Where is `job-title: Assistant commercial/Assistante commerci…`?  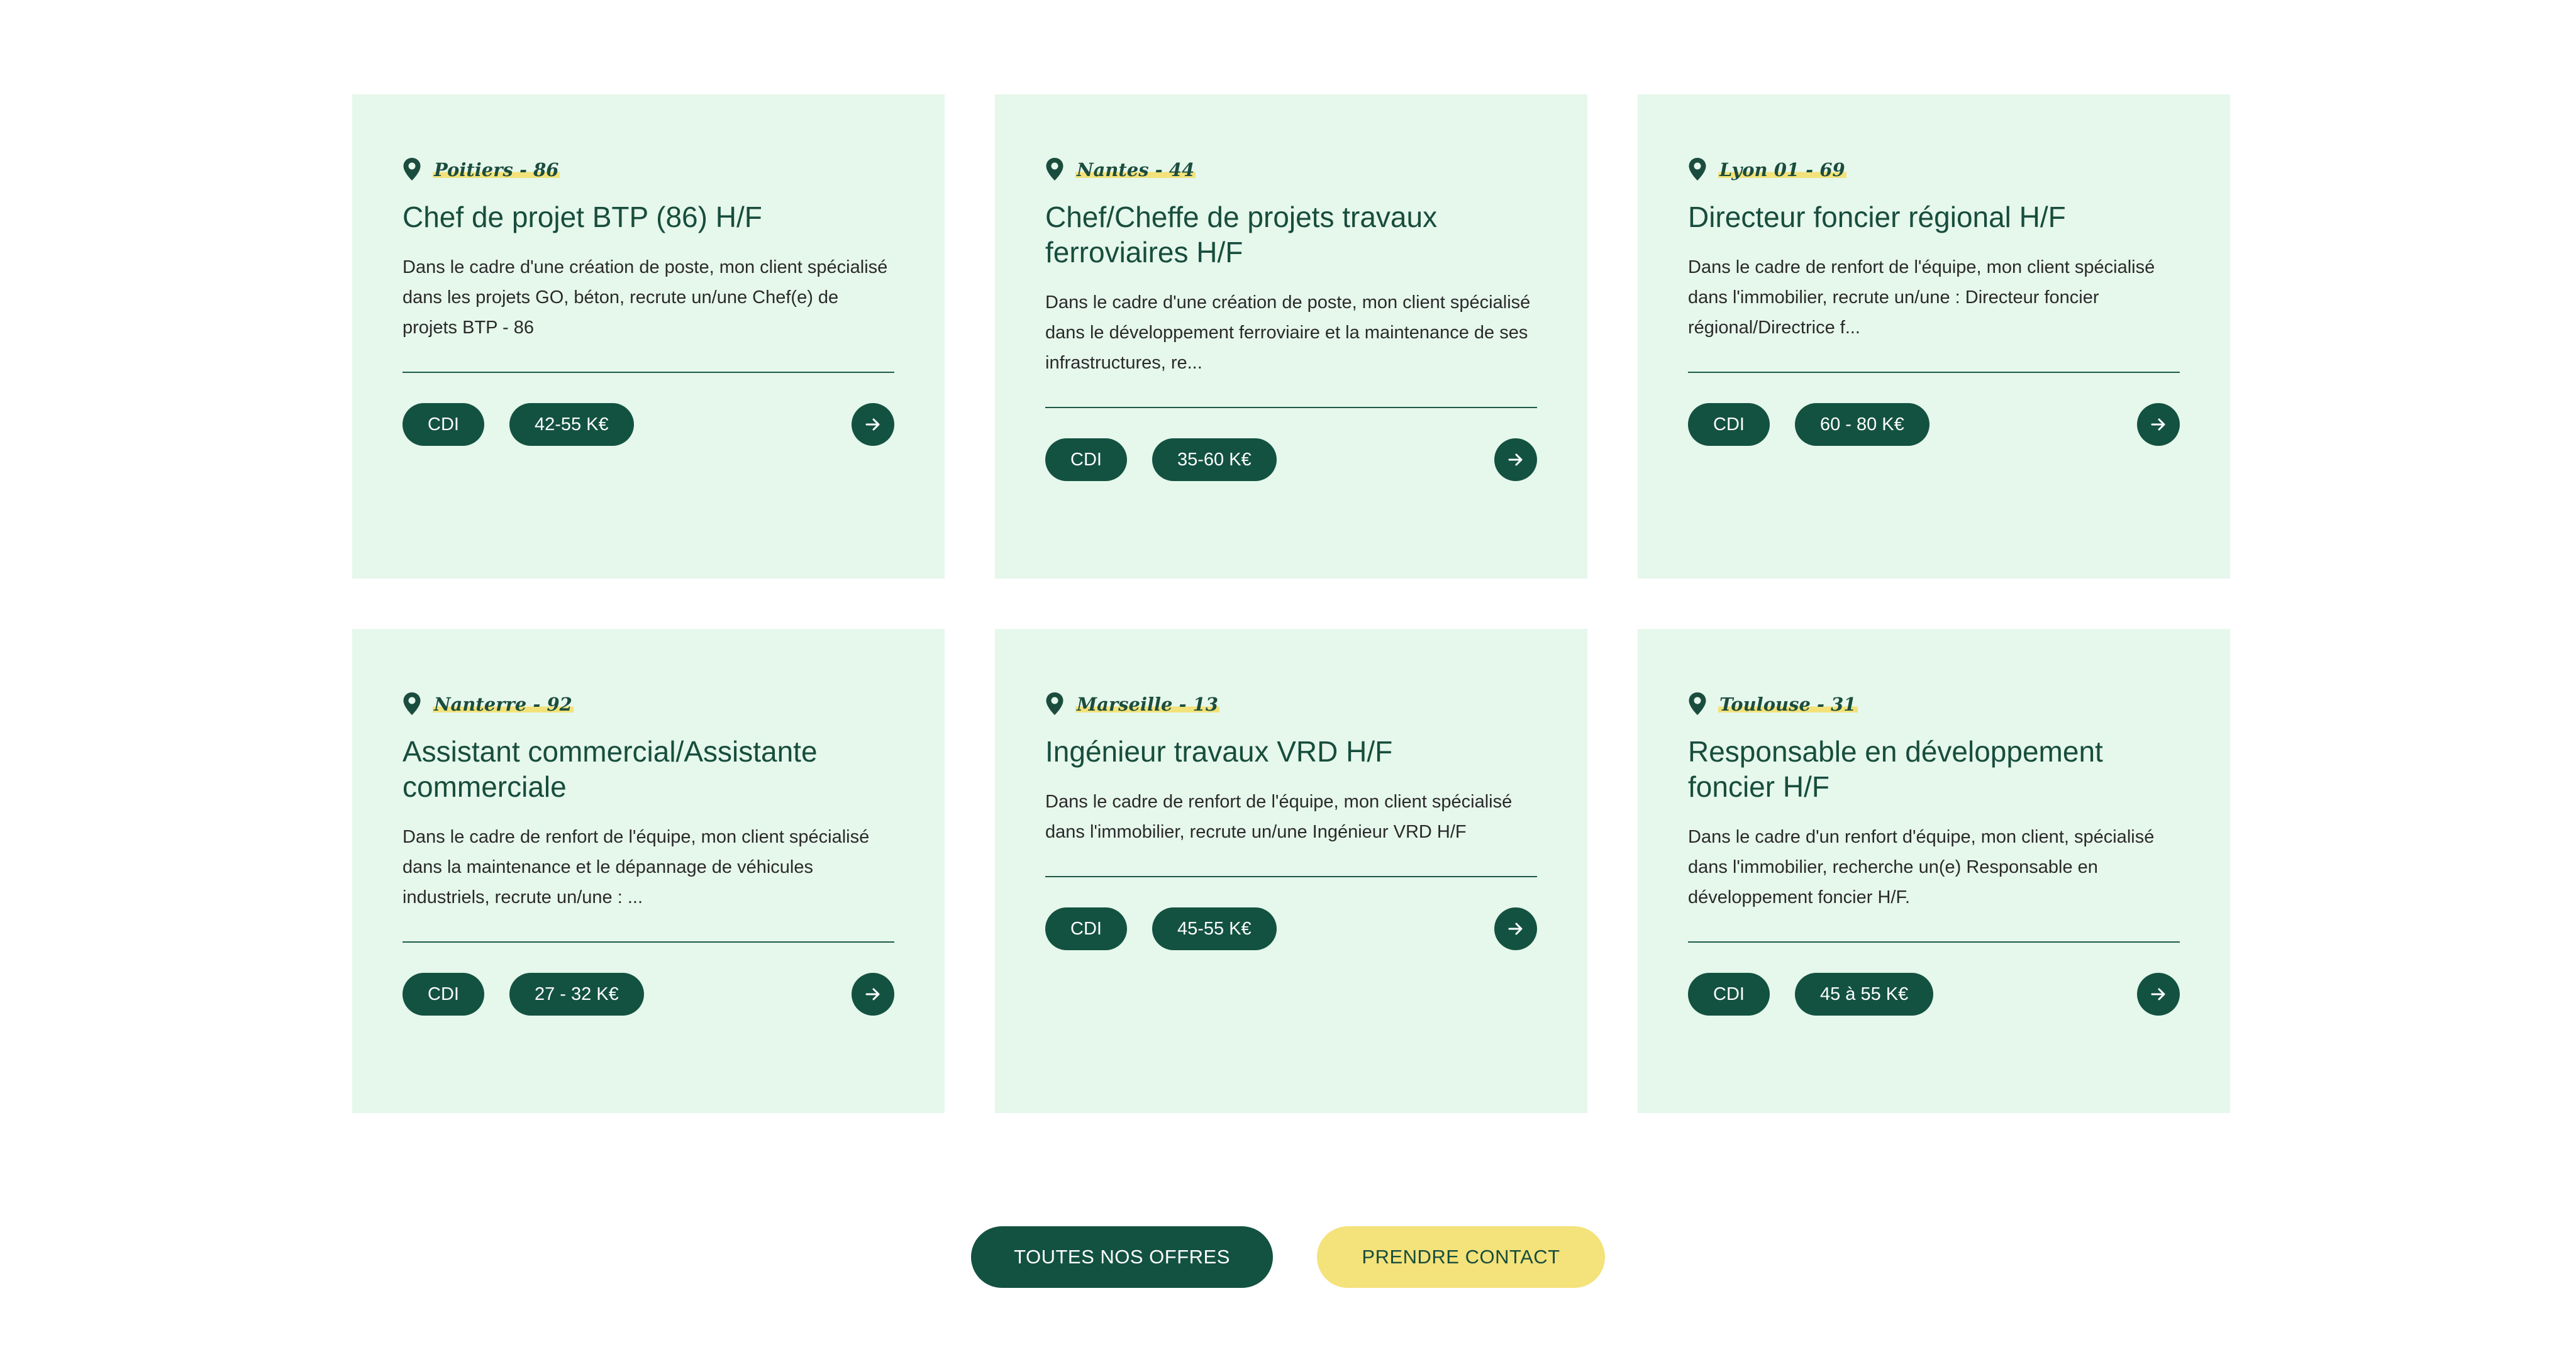 job-title: Assistant commercial/Assistante commerci… is located at coordinates (648, 769).